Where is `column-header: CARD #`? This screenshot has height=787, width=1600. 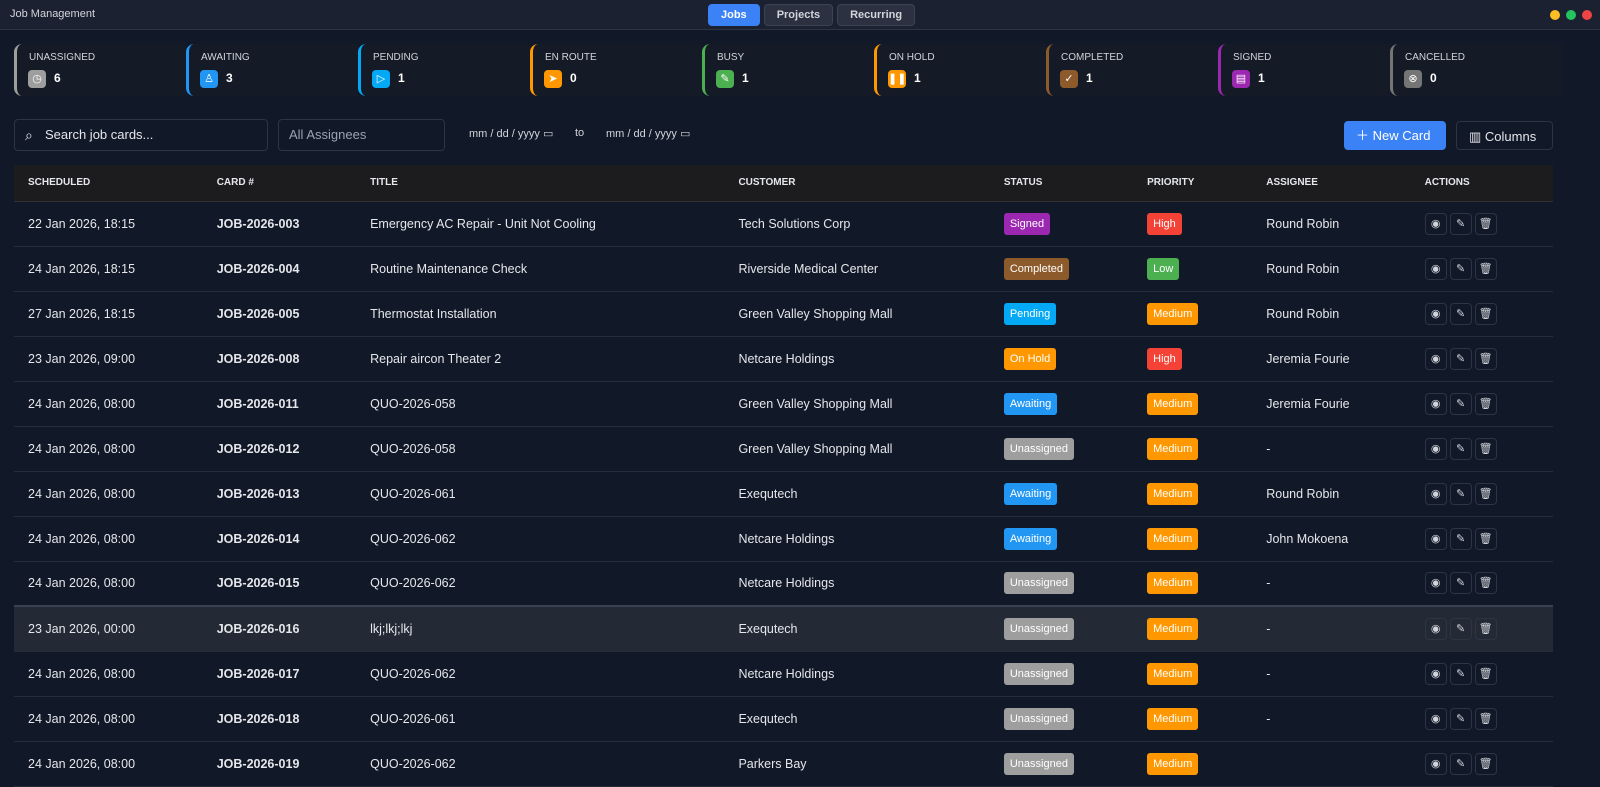 column-header: CARD # is located at coordinates (279, 183).